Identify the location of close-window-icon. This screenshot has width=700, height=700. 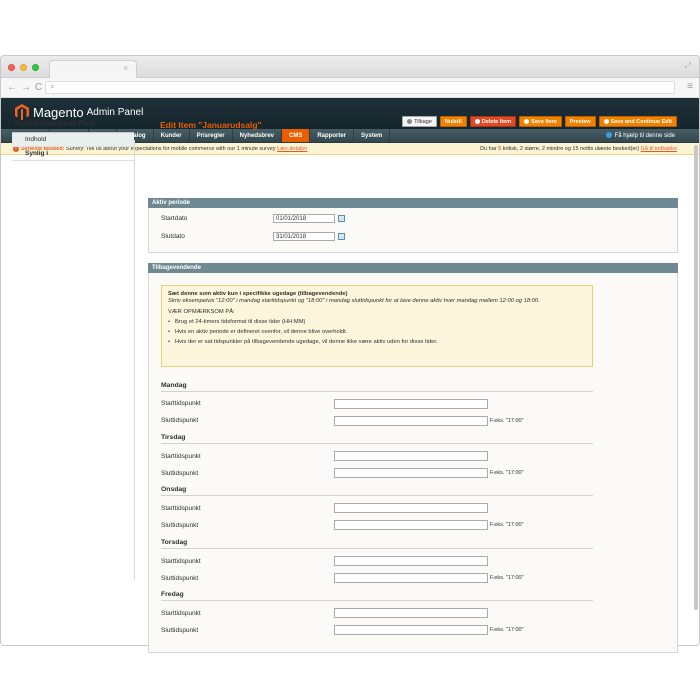
(11, 67).